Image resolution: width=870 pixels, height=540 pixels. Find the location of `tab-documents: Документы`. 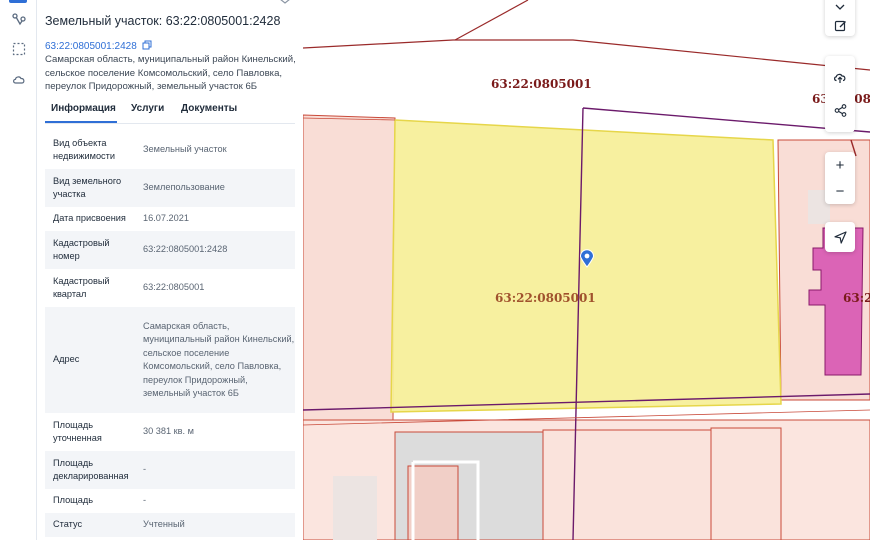

tab-documents: Документы is located at coordinates (207, 111).